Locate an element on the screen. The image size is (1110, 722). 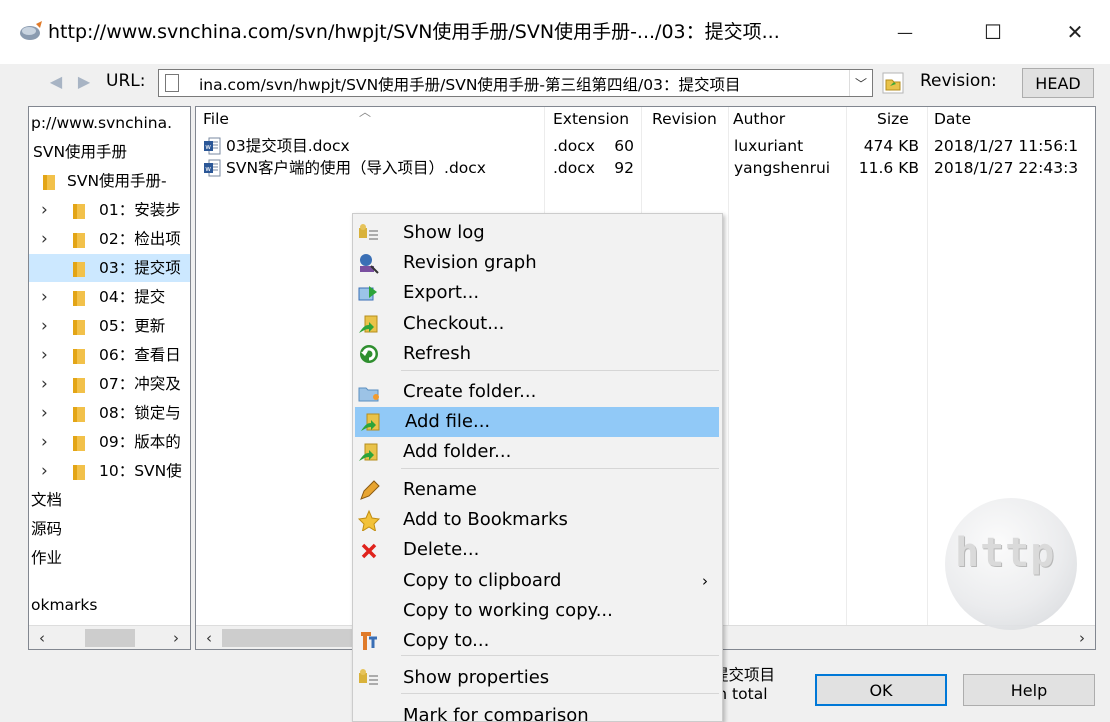
tree-item: › 06：查看日 is located at coordinates (109, 355).